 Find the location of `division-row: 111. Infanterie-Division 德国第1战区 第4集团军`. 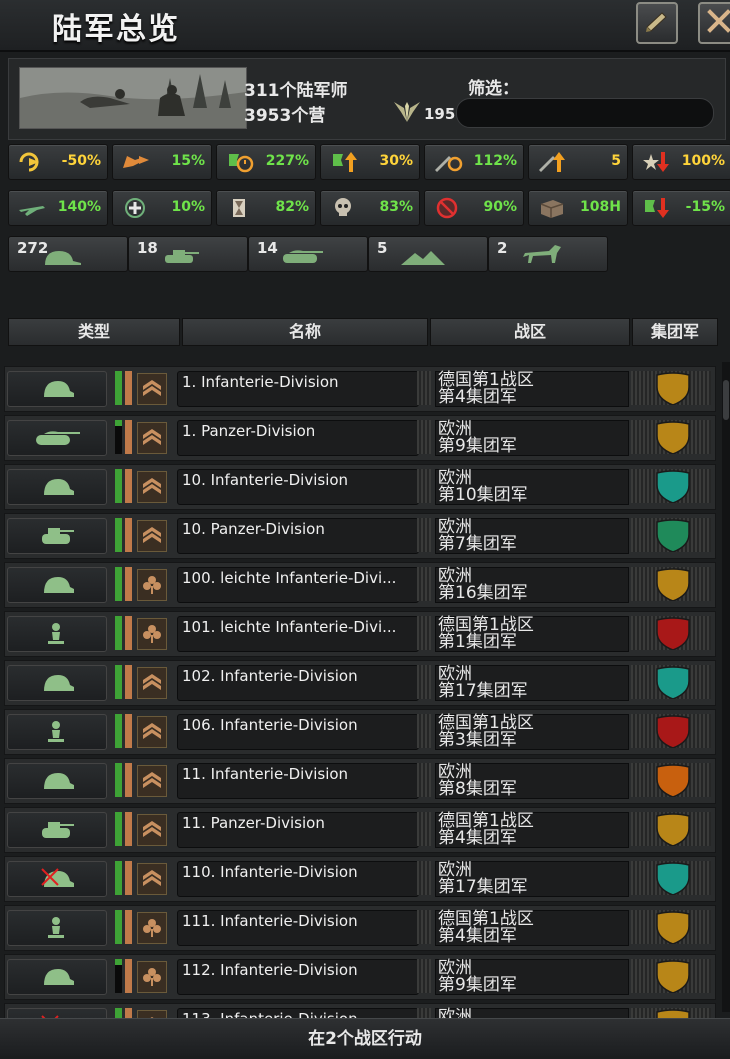

division-row: 111. Infanterie-Division 德国第1战区 第4集团军 is located at coordinates (360, 928).